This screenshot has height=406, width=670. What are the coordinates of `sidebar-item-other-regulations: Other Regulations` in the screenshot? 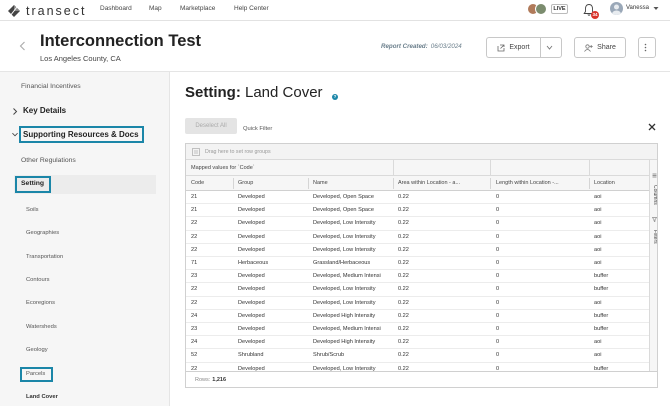 It's located at (48, 160).